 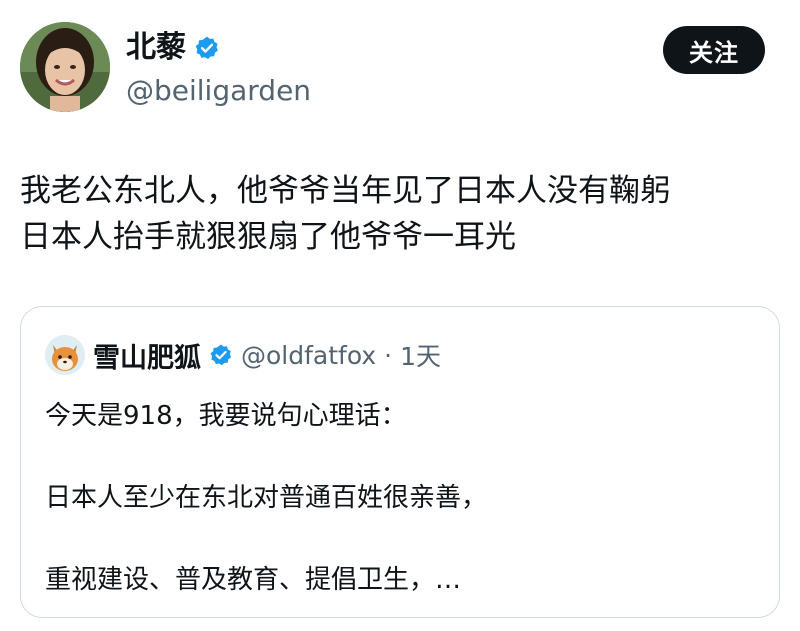 I want to click on author-handle: @beiligarden, so click(x=218, y=91).